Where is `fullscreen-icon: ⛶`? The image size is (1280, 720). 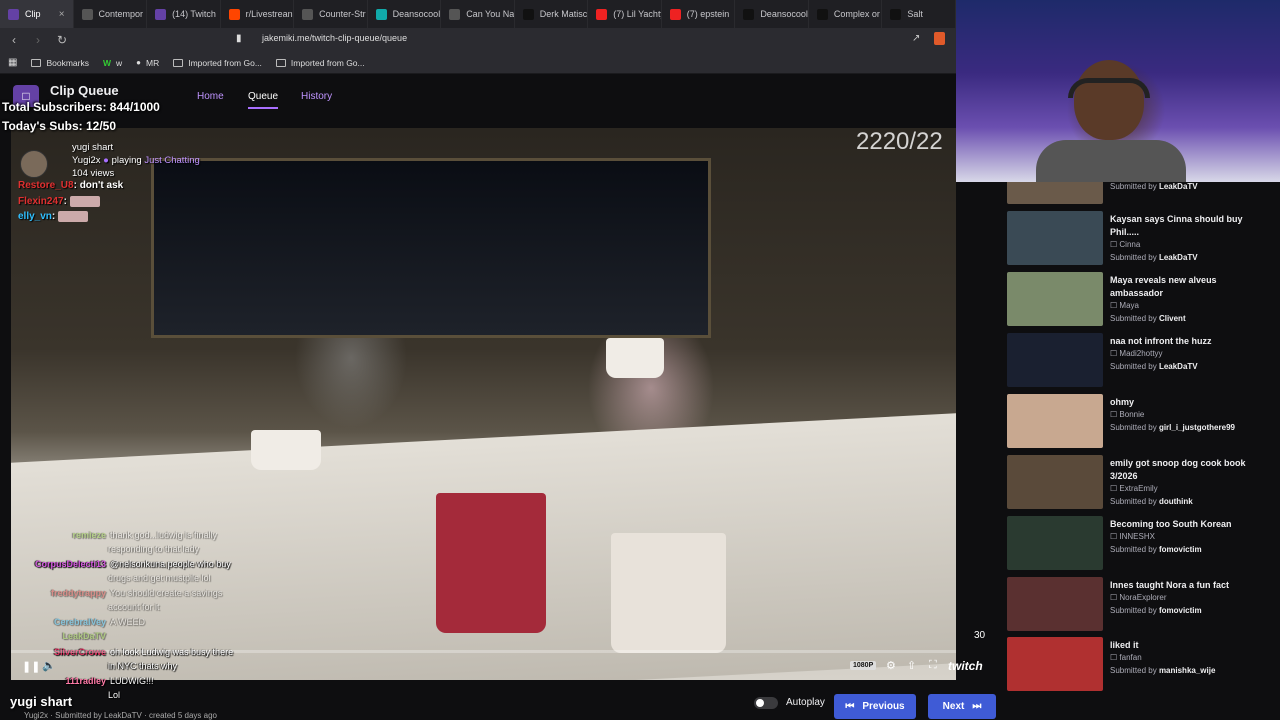
fullscreen-icon: ⛶ is located at coordinates (933, 665).